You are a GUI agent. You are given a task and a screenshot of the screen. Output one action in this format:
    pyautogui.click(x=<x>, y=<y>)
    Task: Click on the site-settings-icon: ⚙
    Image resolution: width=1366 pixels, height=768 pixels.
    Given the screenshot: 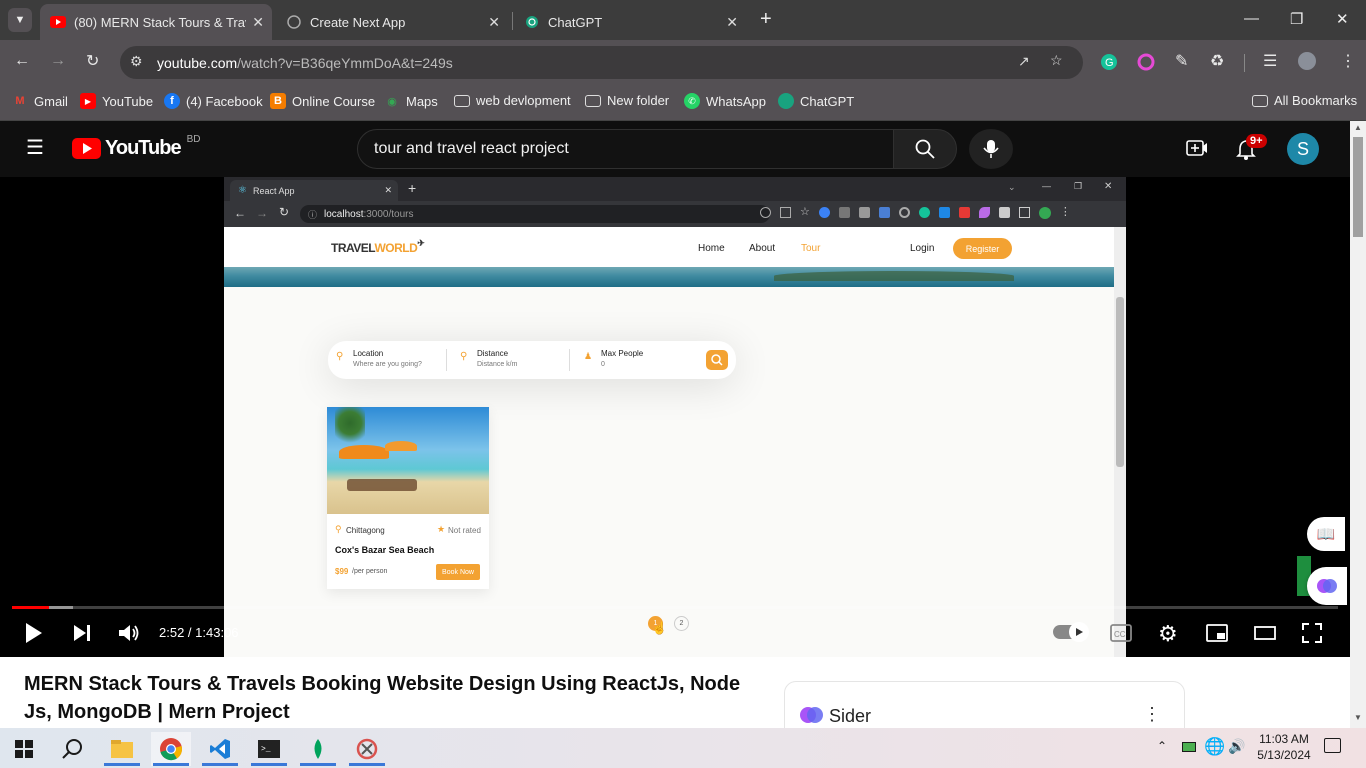 What is the action you would take?
    pyautogui.click(x=136, y=61)
    